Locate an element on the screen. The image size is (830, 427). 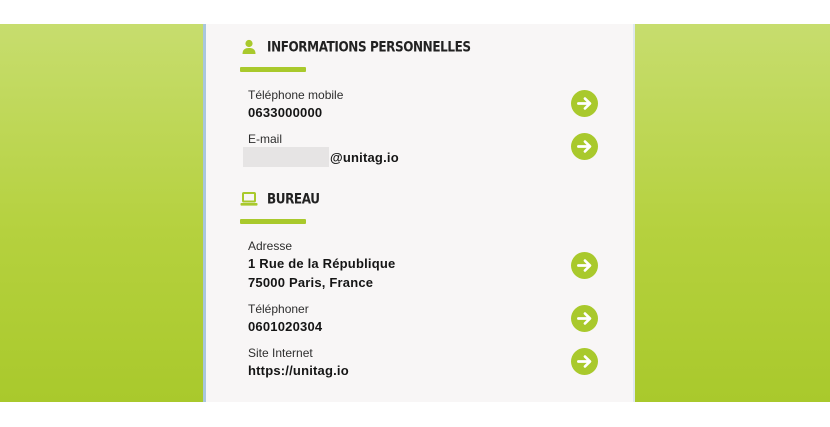
email-redacted-block is located at coordinates (286, 157).